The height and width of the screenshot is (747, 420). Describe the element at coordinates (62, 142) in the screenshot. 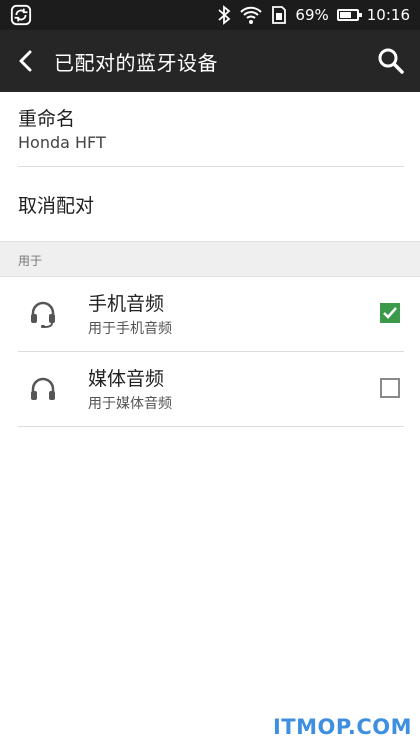

I see `device-name-value: Honda HFT` at that location.